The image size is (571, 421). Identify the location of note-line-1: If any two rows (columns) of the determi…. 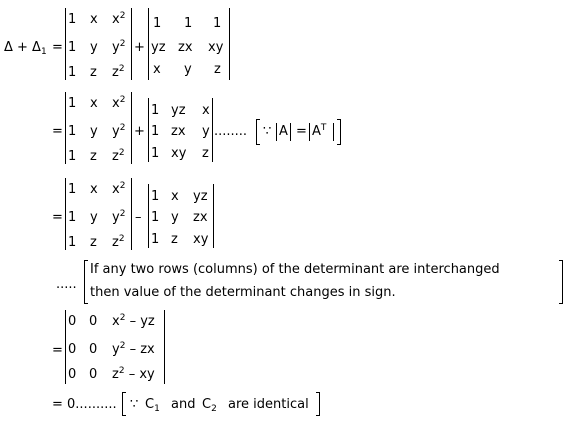
(295, 269).